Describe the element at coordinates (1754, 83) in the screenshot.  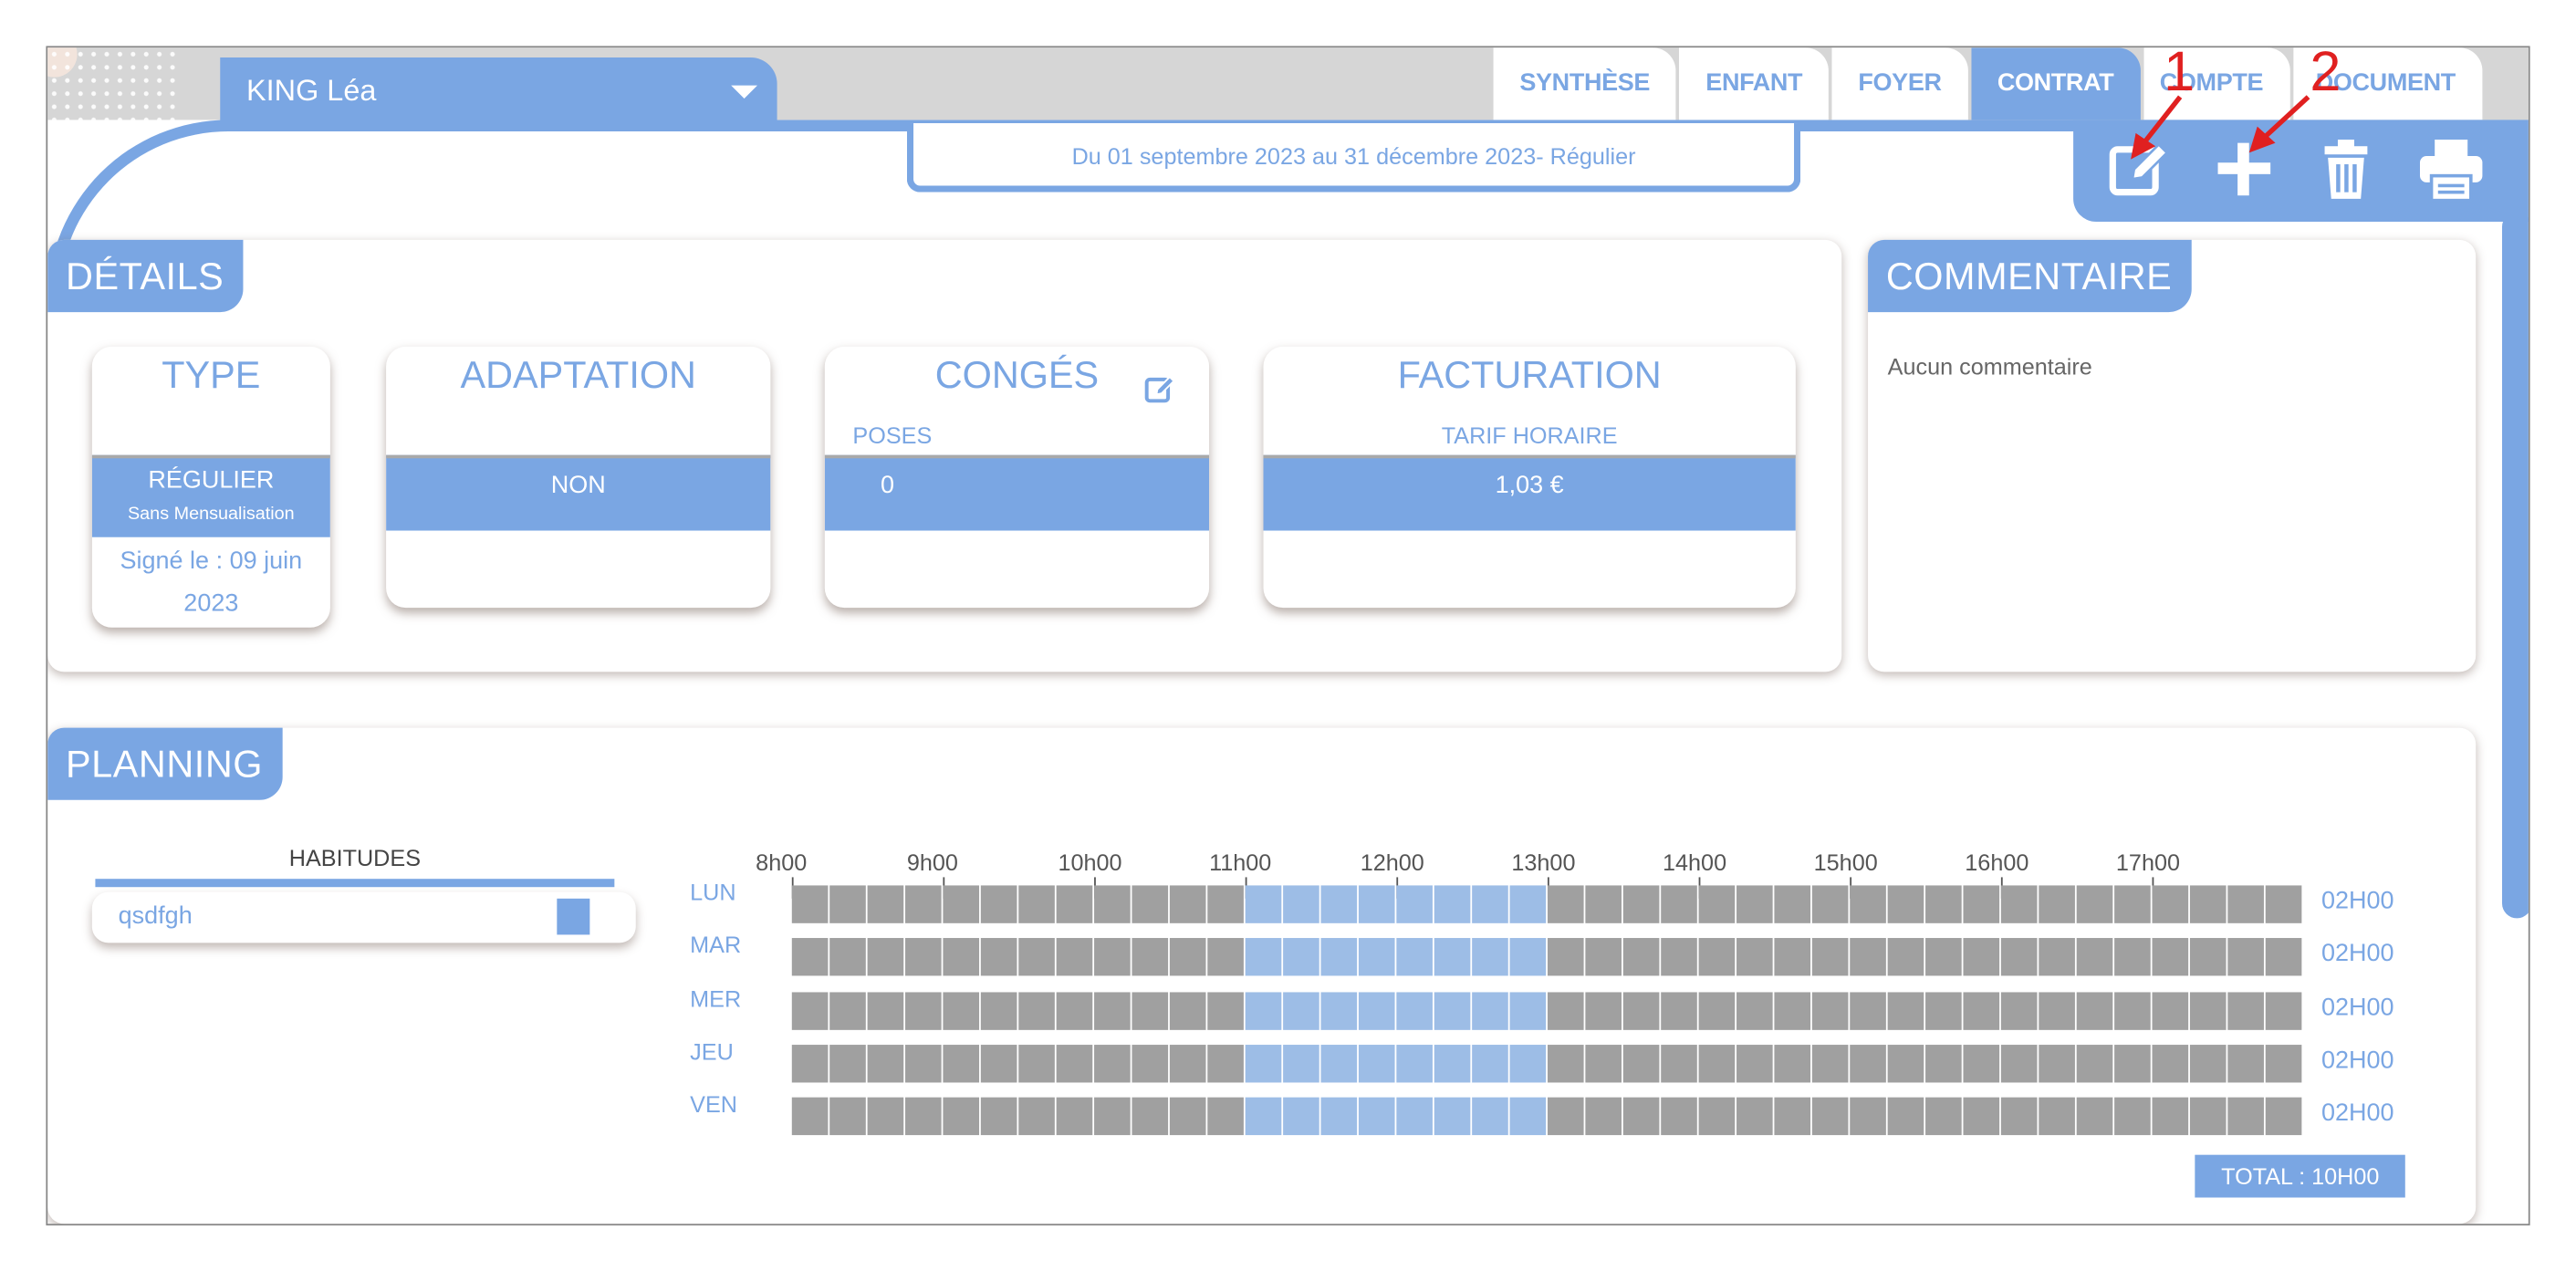
I see `tab-enfant: ENFANT` at that location.